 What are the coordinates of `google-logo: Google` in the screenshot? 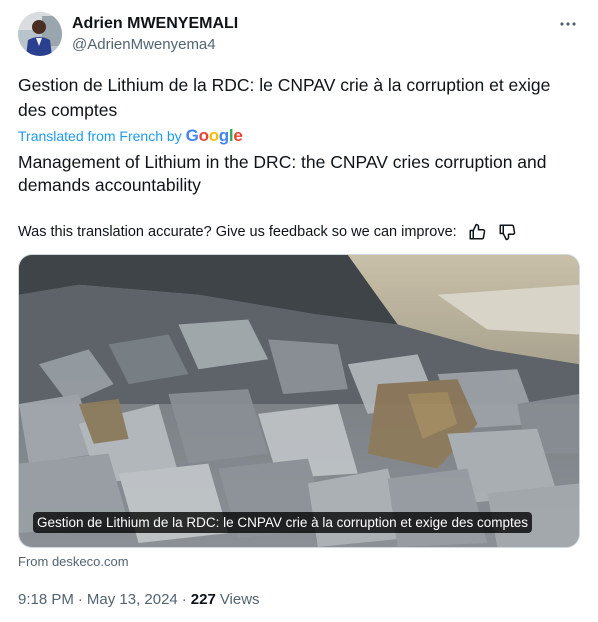 It's located at (214, 135).